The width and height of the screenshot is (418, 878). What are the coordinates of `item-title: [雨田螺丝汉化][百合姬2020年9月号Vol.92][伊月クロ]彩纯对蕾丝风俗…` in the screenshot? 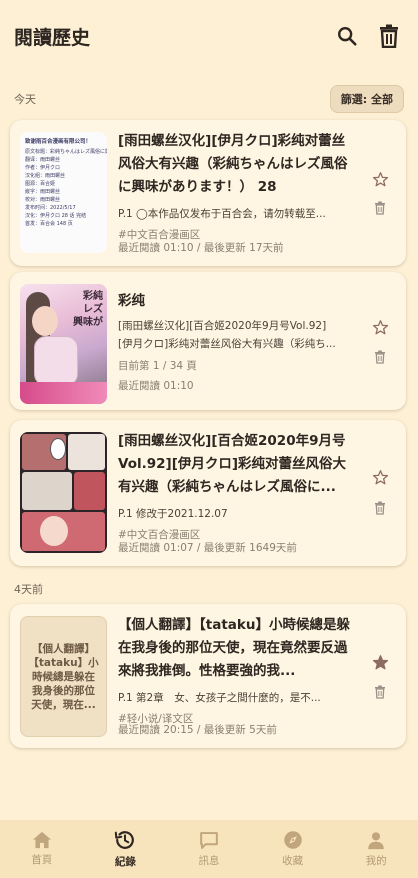 It's located at (232, 464).